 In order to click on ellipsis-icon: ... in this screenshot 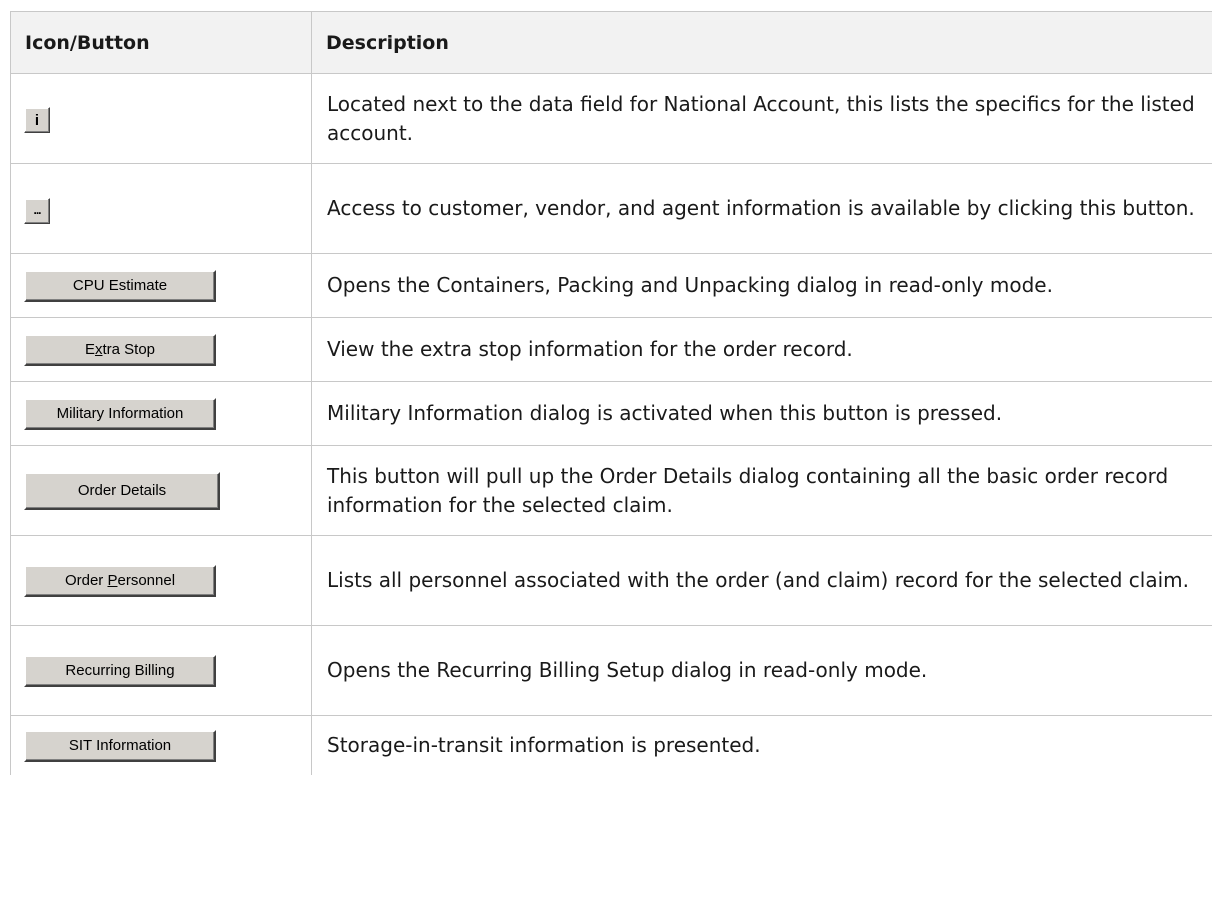, I will do `click(37, 210)`.